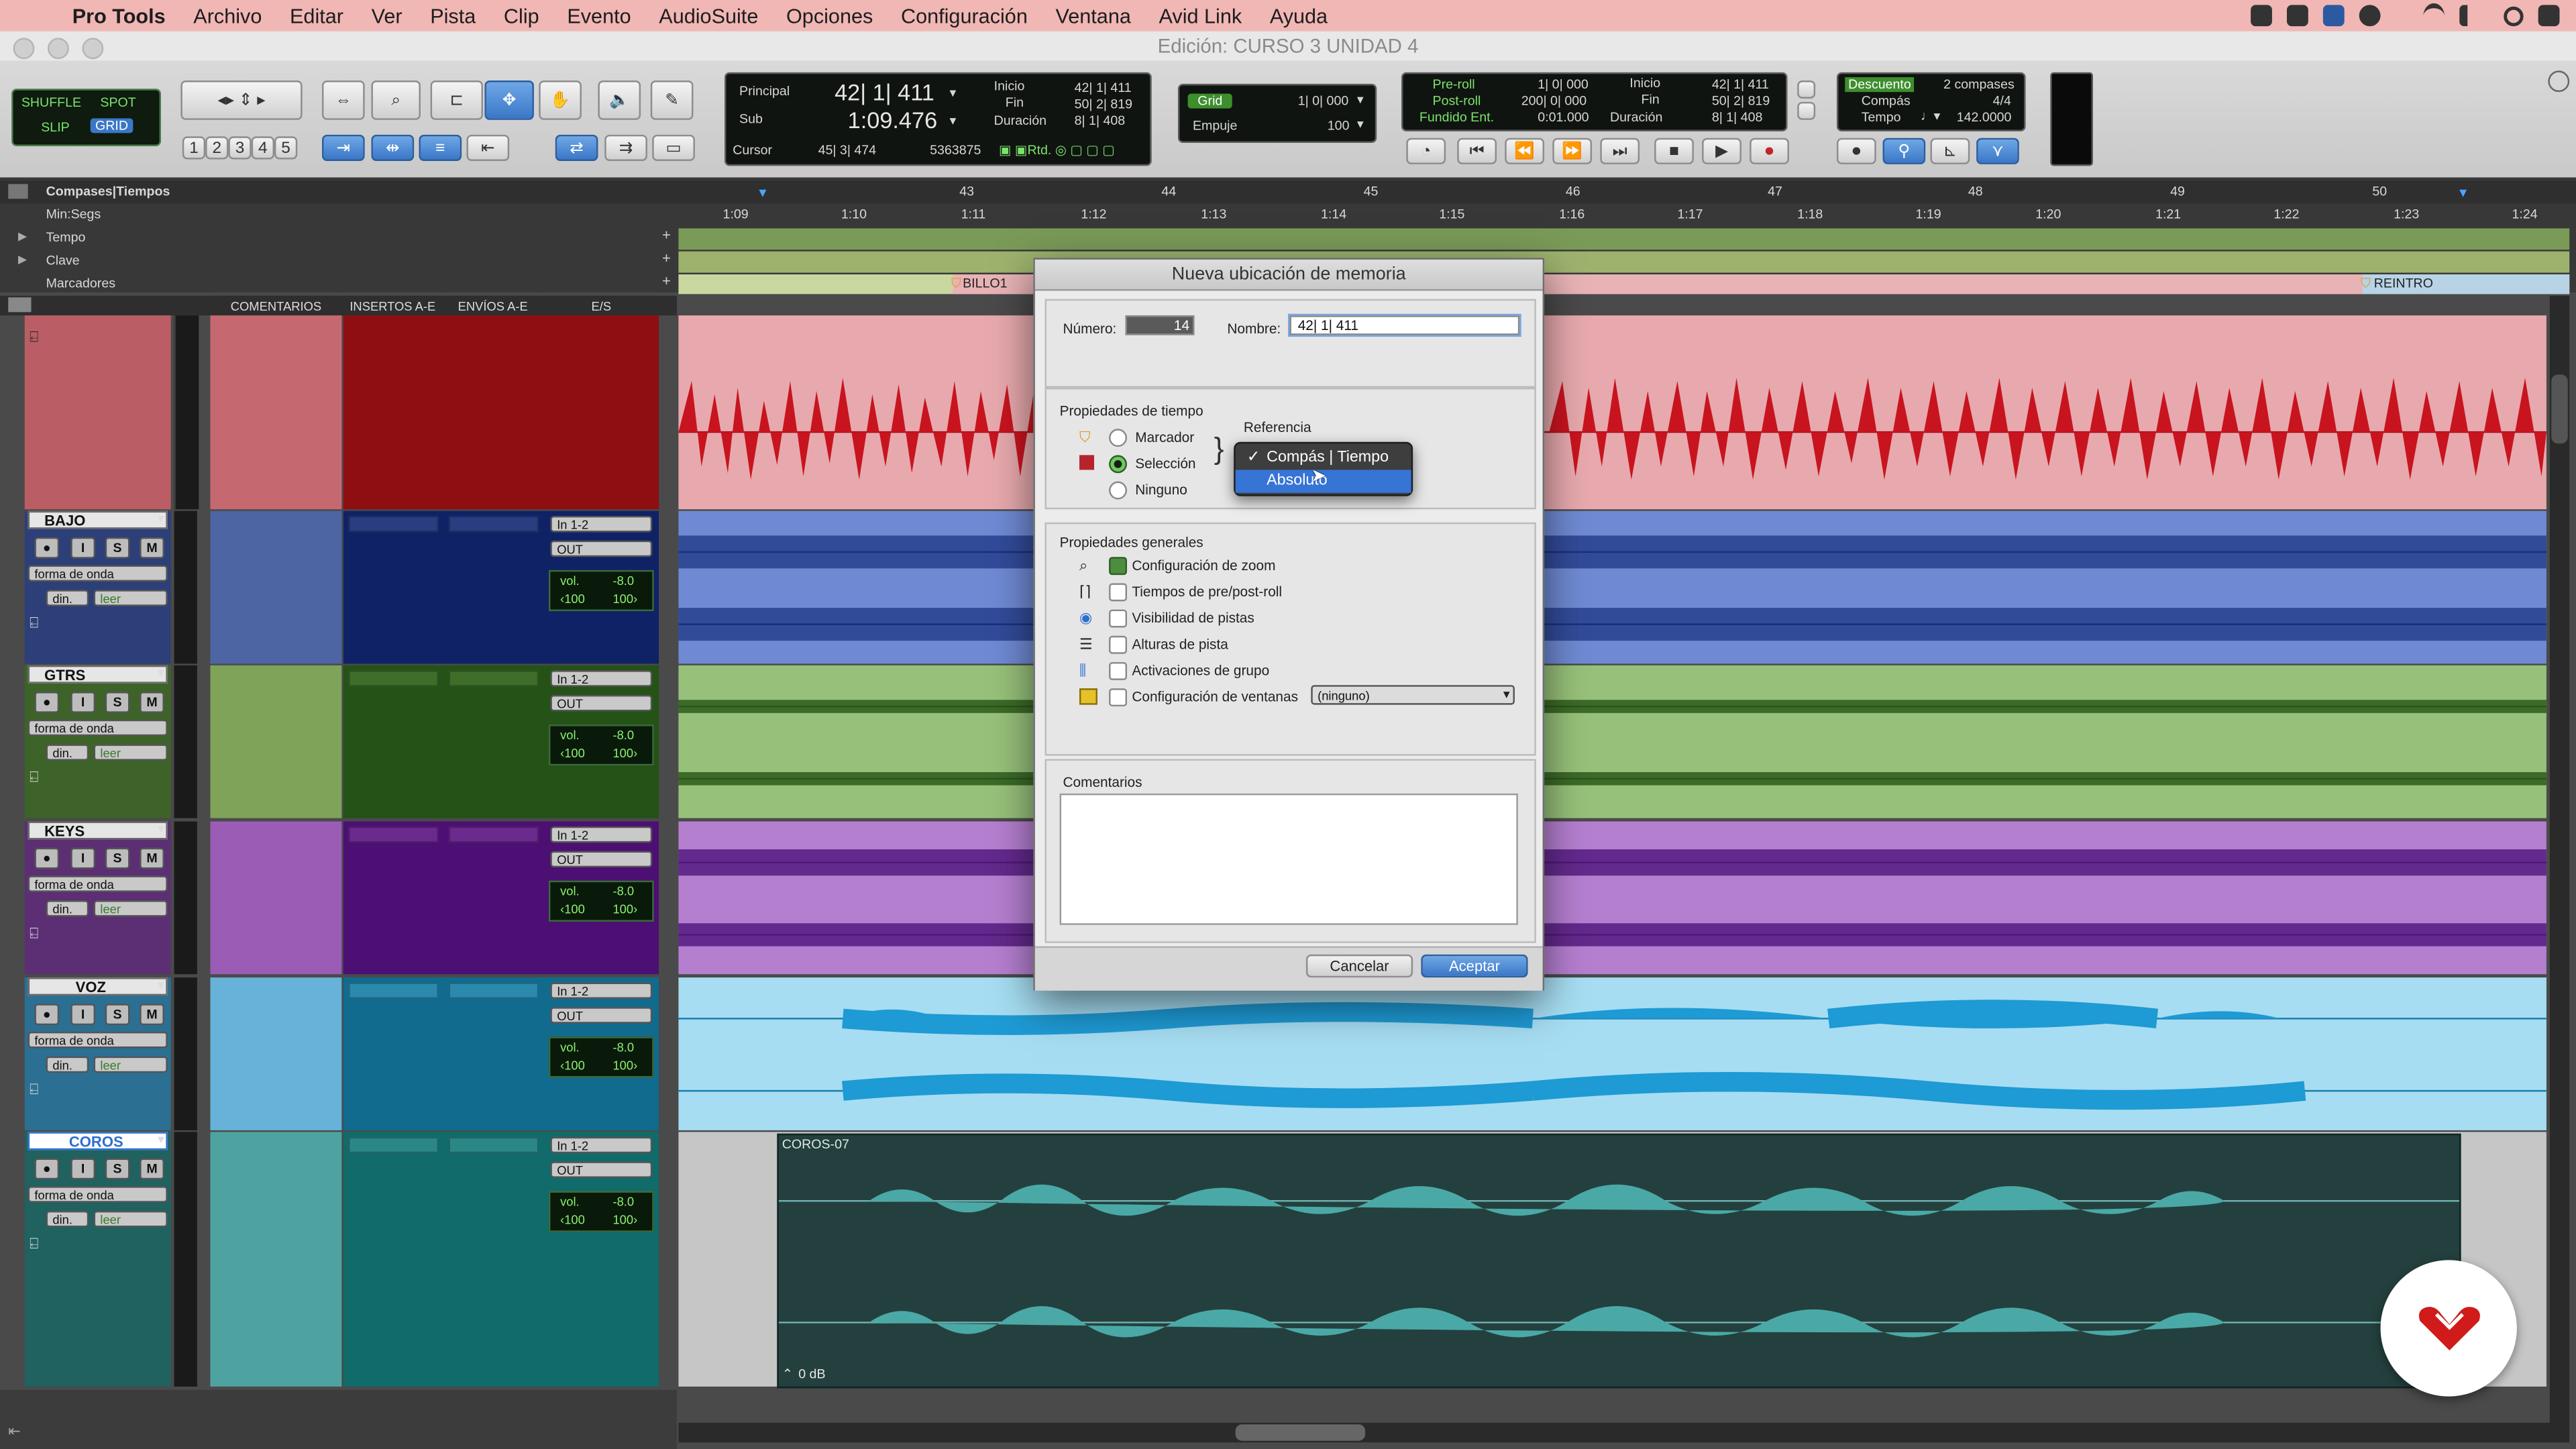 The height and width of the screenshot is (1449, 2576). I want to click on clip-gain-label: 0 dB, so click(811, 1374).